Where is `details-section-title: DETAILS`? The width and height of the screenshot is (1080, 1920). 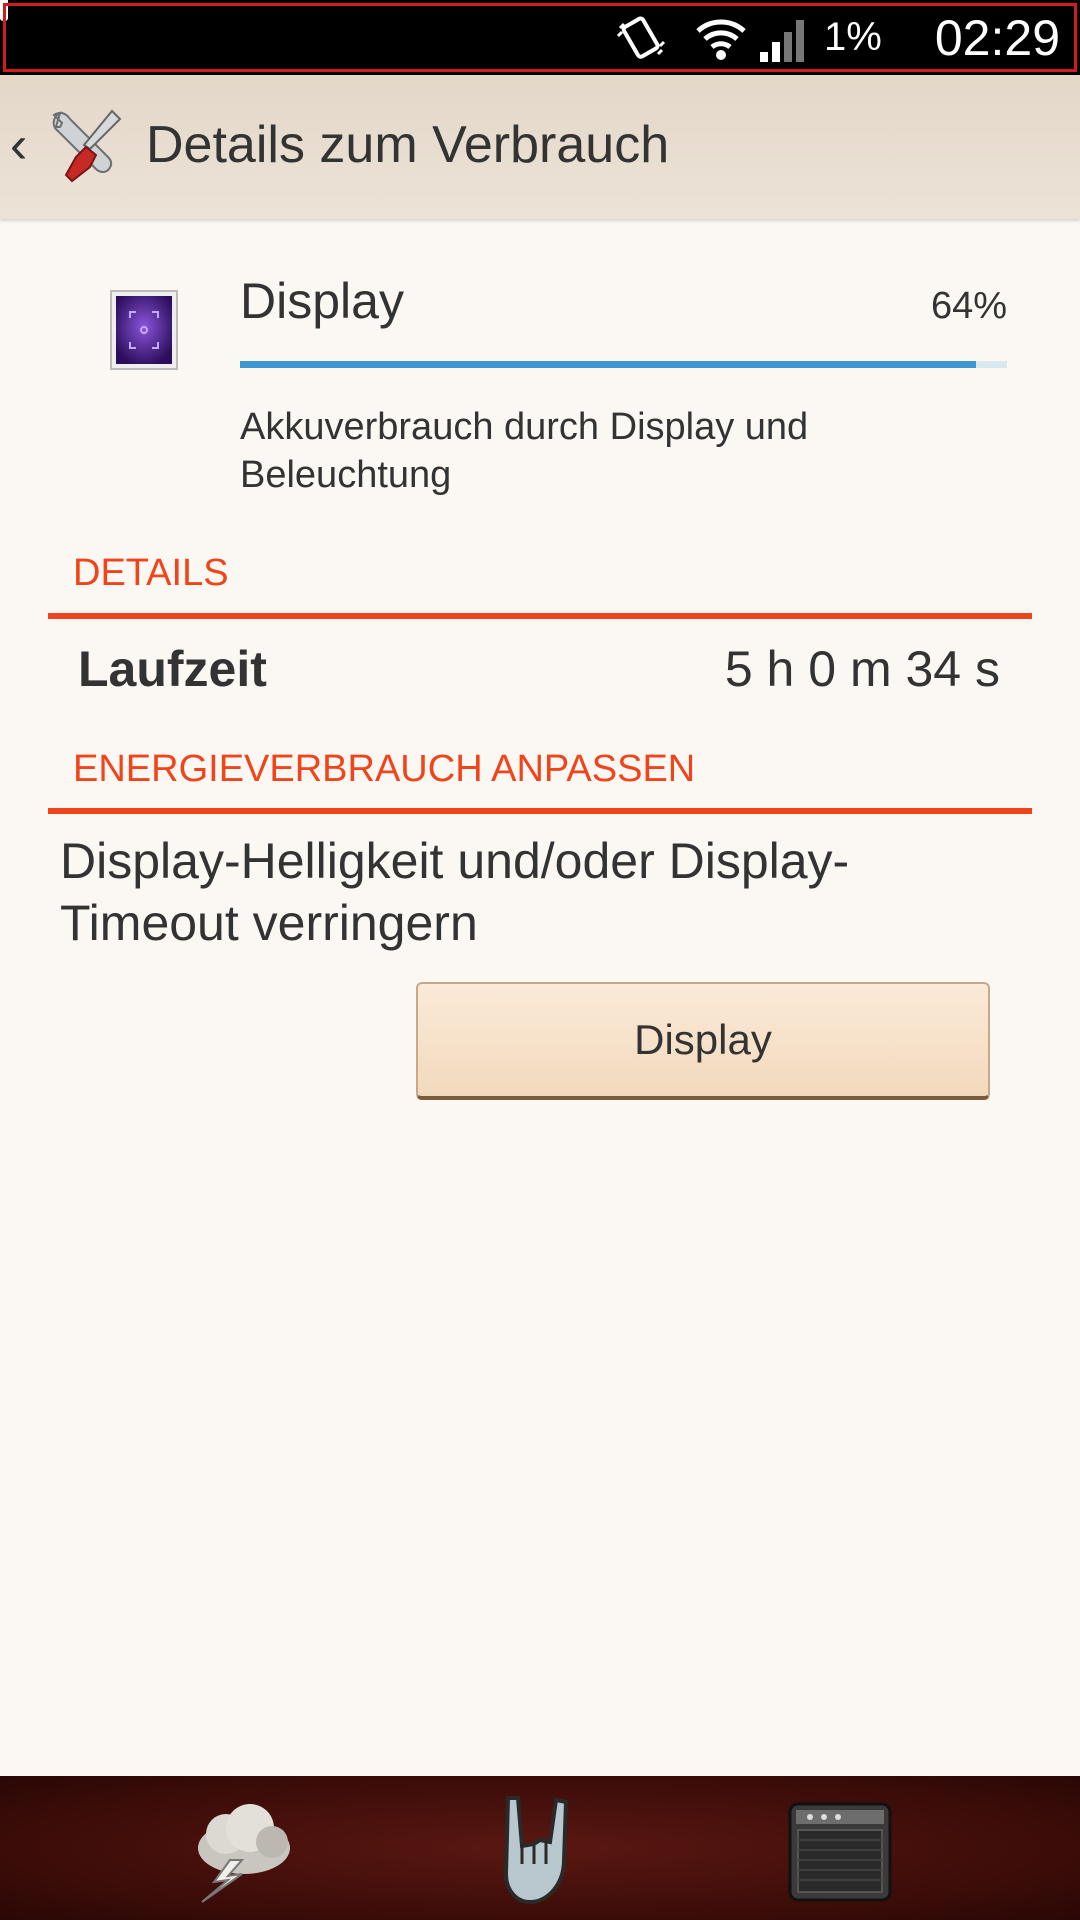 details-section-title: DETAILS is located at coordinates (151, 573).